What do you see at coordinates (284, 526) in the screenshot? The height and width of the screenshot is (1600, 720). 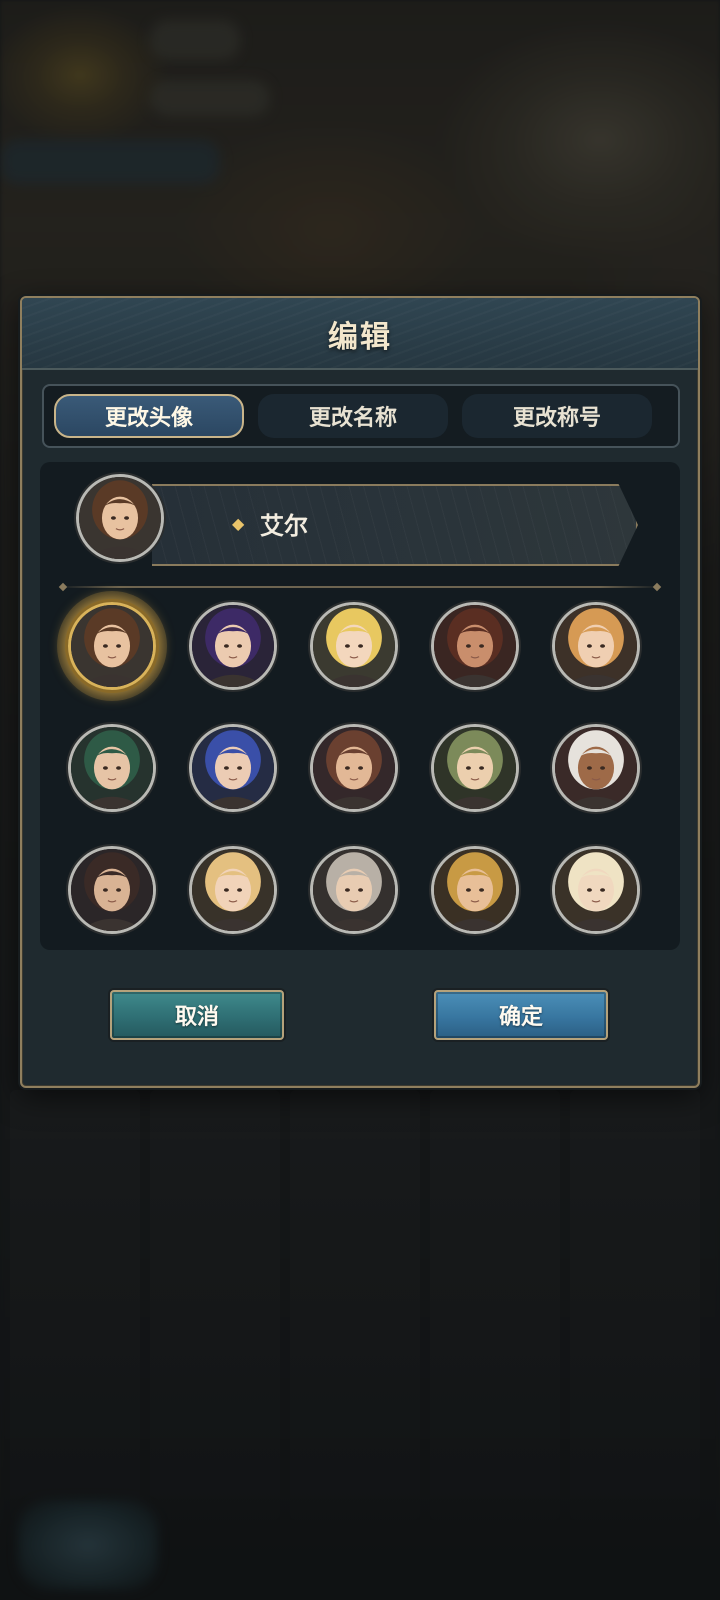 I see `player-name: 艾尔` at bounding box center [284, 526].